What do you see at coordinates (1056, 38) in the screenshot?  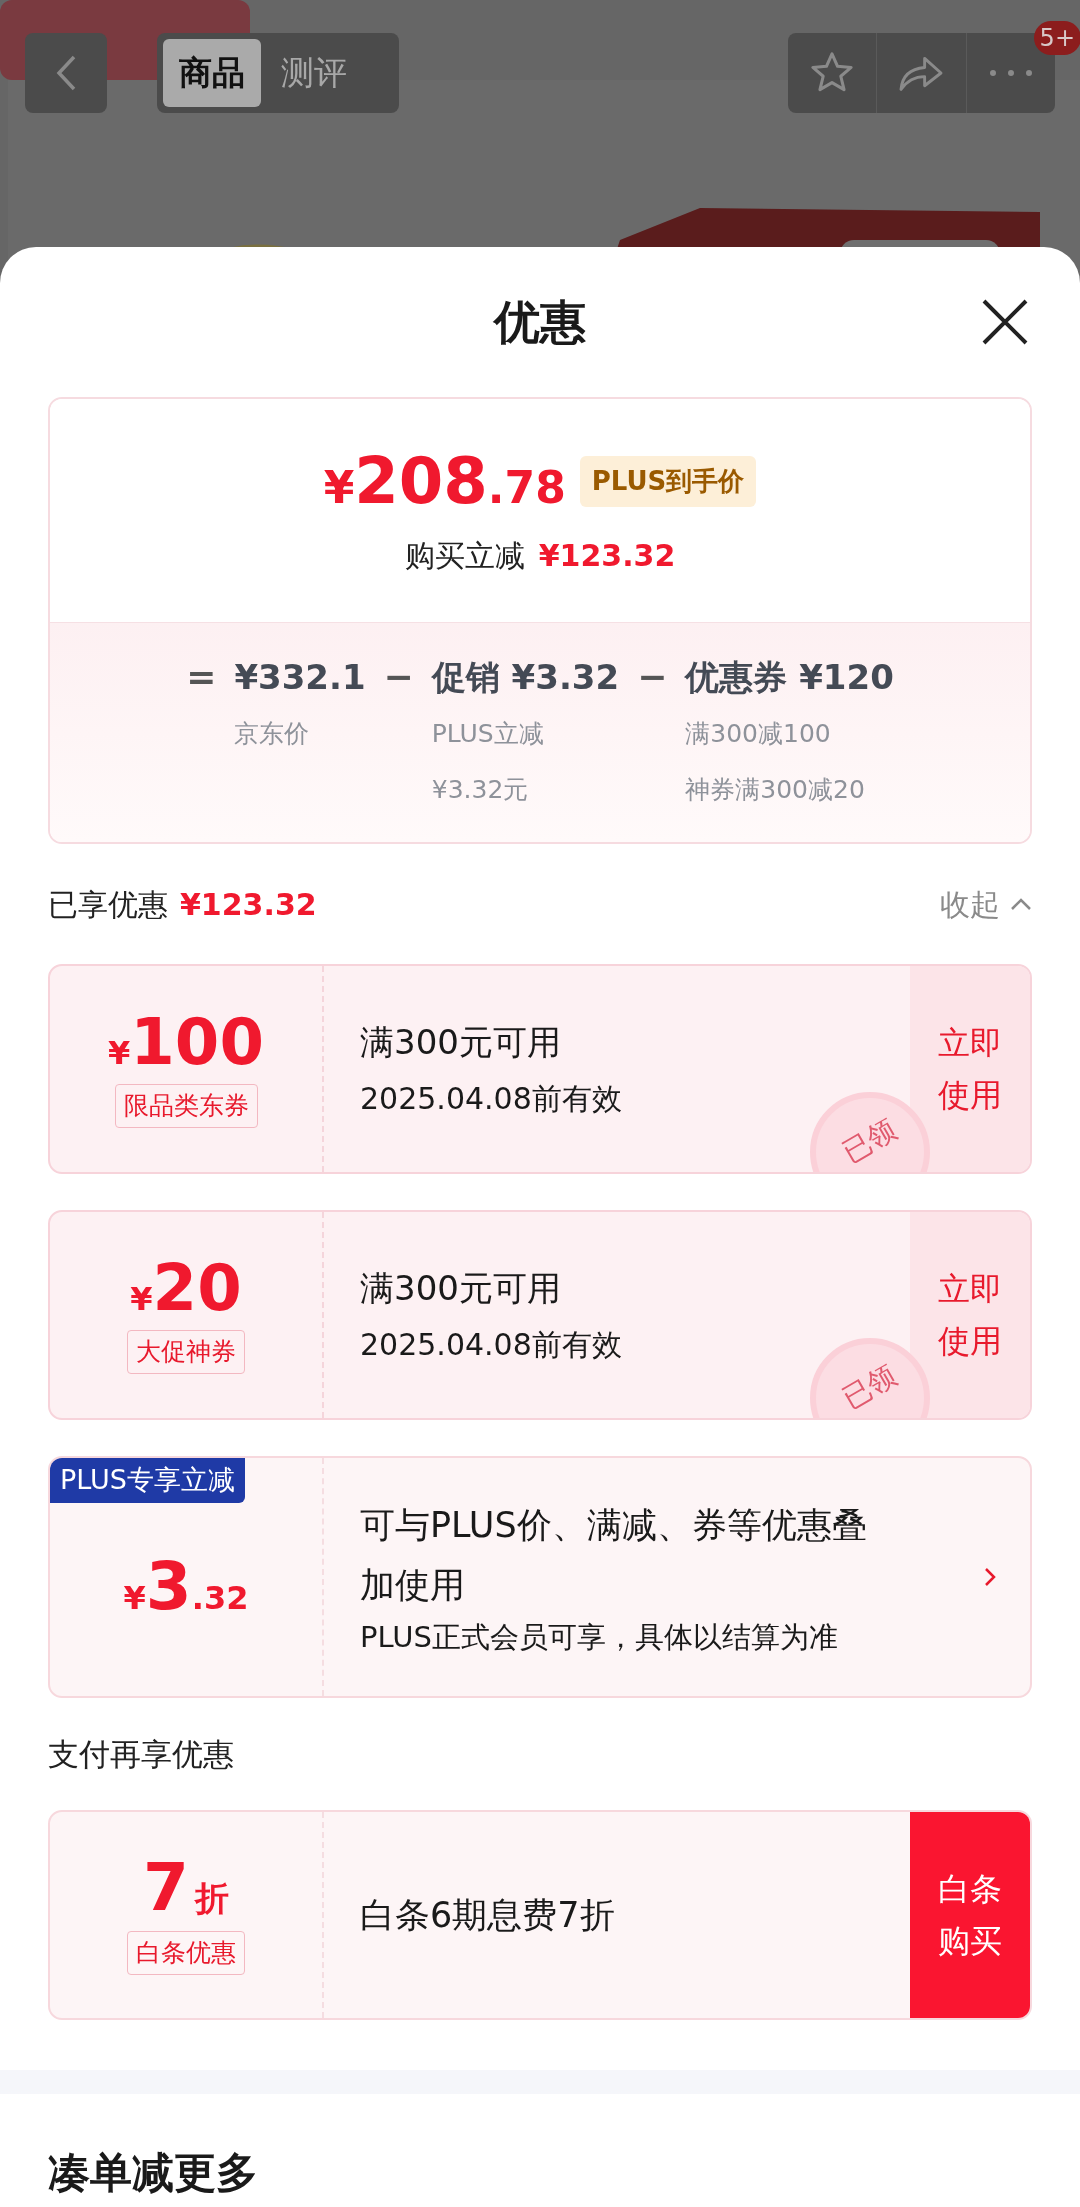 I see `notification-badge: 5+` at bounding box center [1056, 38].